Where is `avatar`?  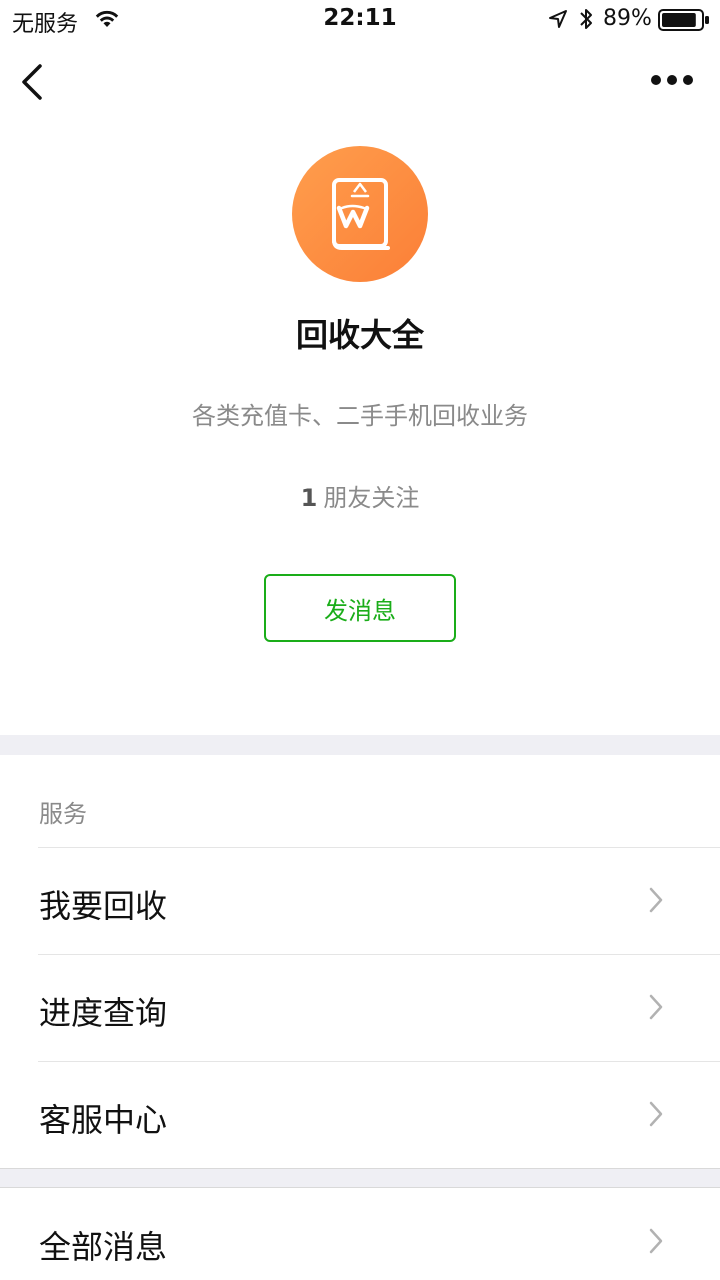
avatar is located at coordinates (360, 214).